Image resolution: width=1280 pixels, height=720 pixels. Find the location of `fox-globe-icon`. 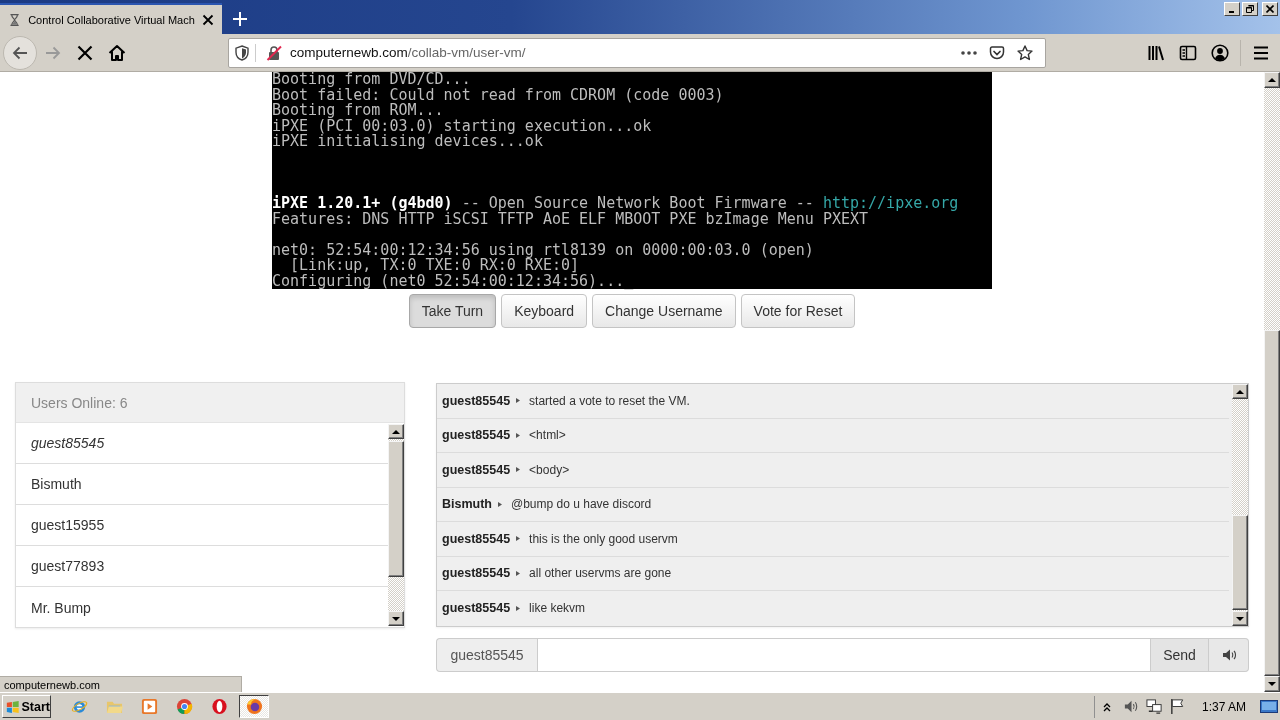

fox-globe-icon is located at coordinates (254, 706).